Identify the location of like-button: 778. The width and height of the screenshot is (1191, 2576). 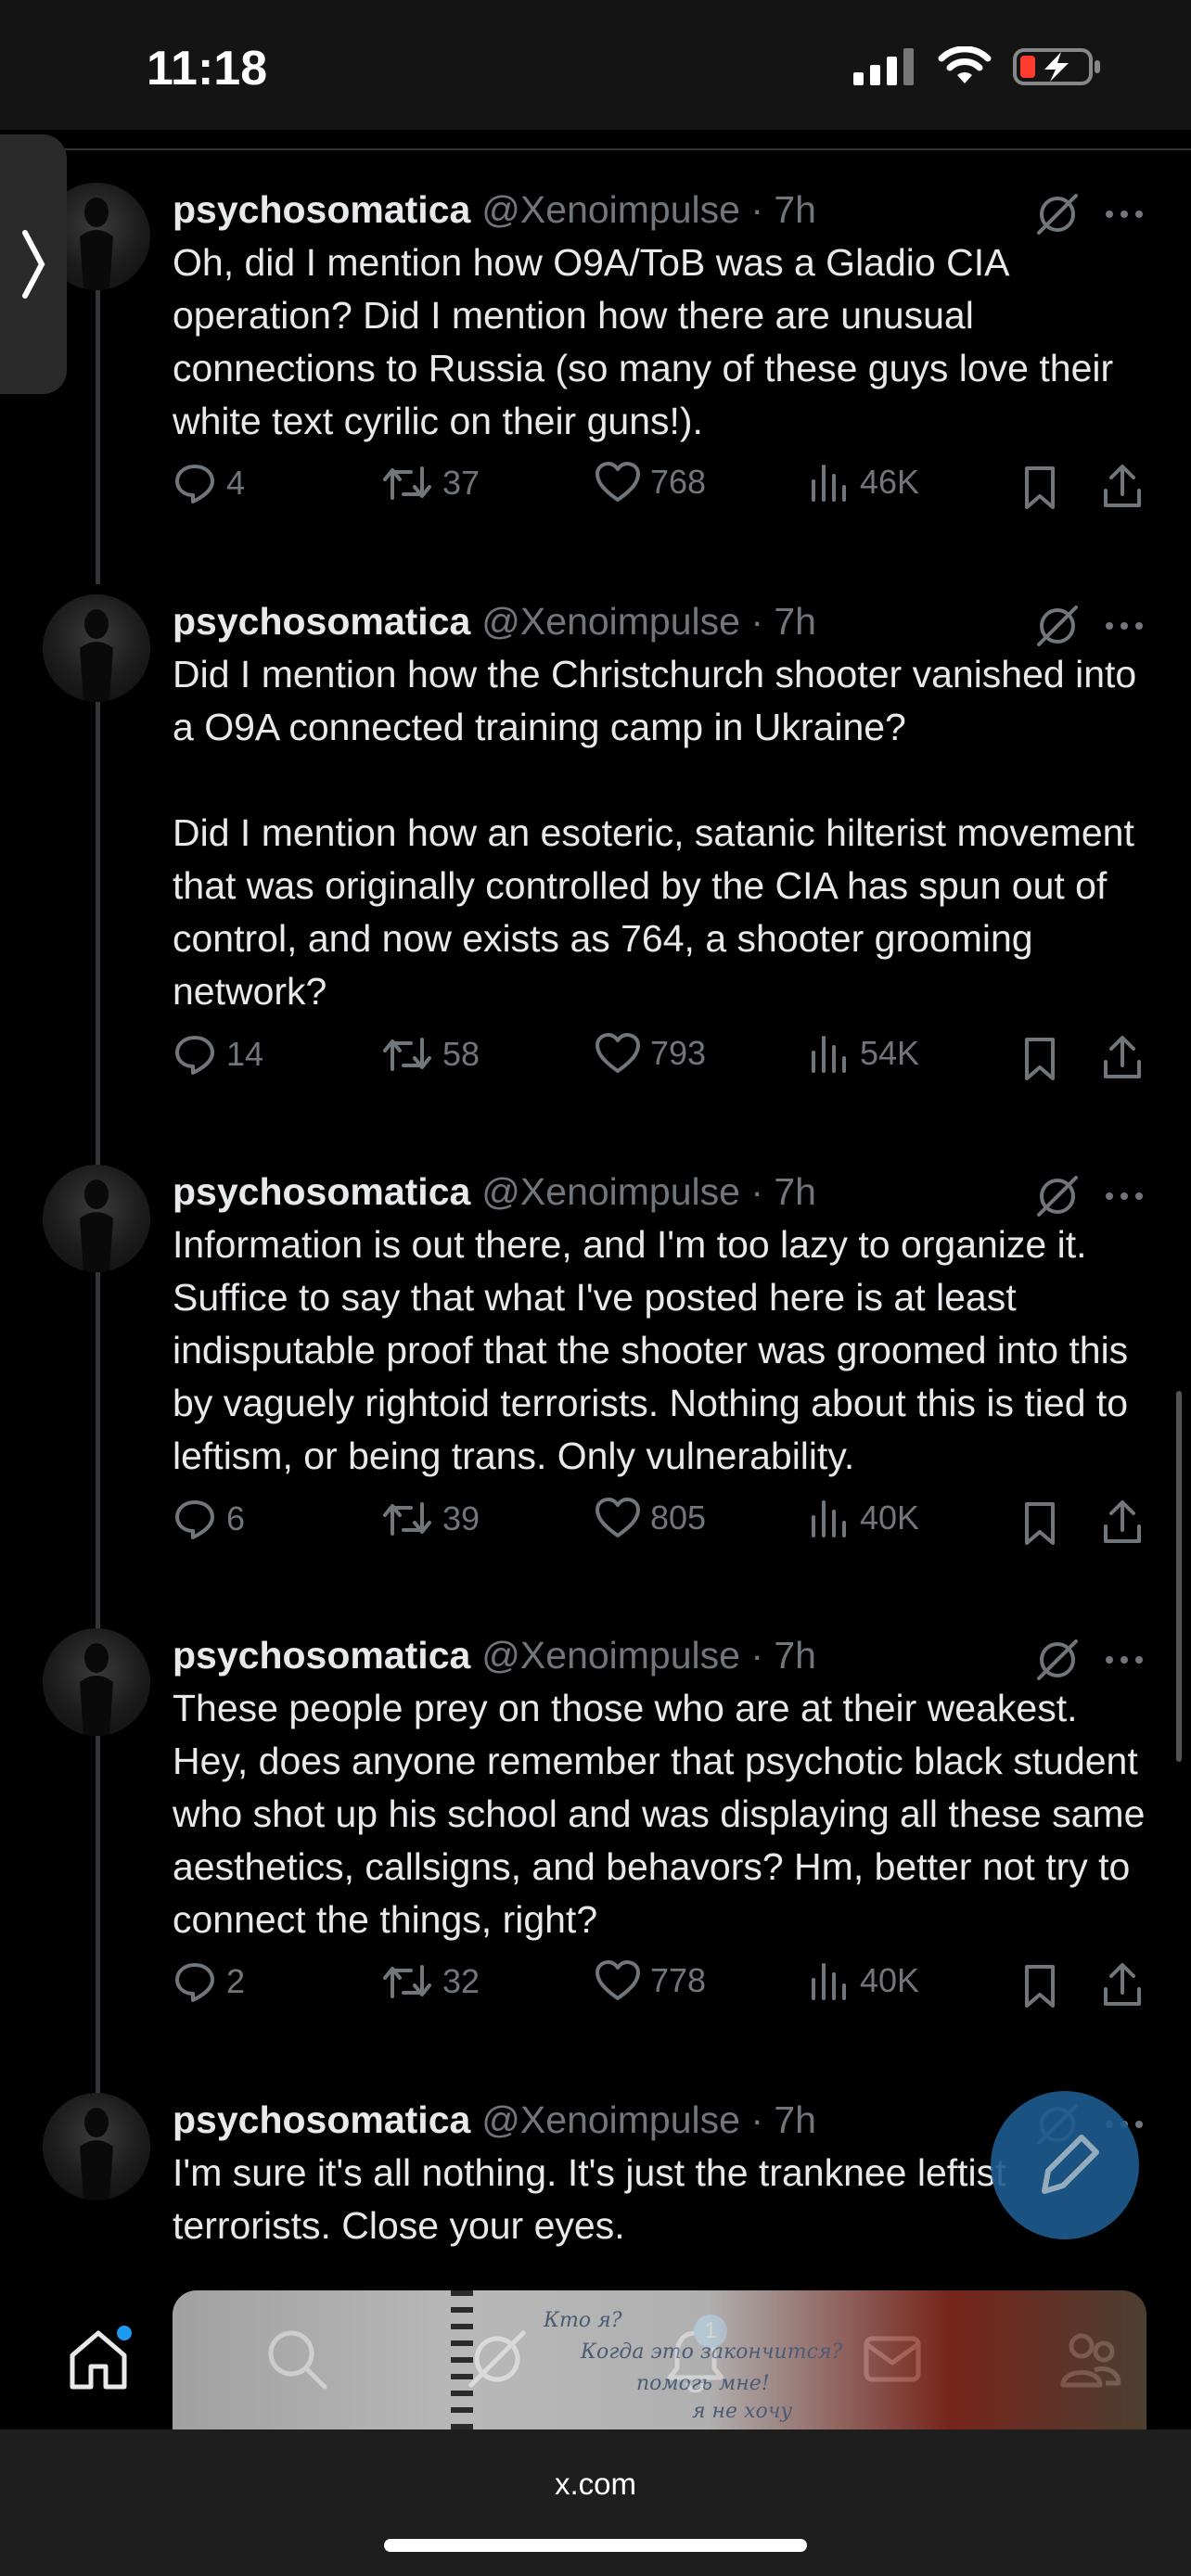
(650, 1981).